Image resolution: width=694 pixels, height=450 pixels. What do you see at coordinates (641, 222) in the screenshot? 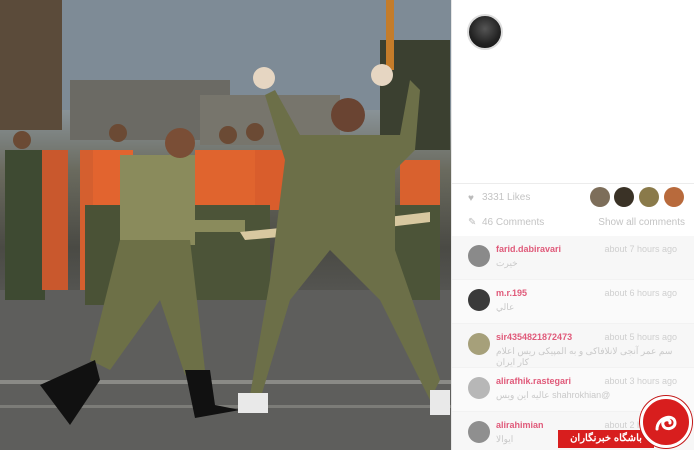
I see `show-all-comments-link: Show all comments` at bounding box center [641, 222].